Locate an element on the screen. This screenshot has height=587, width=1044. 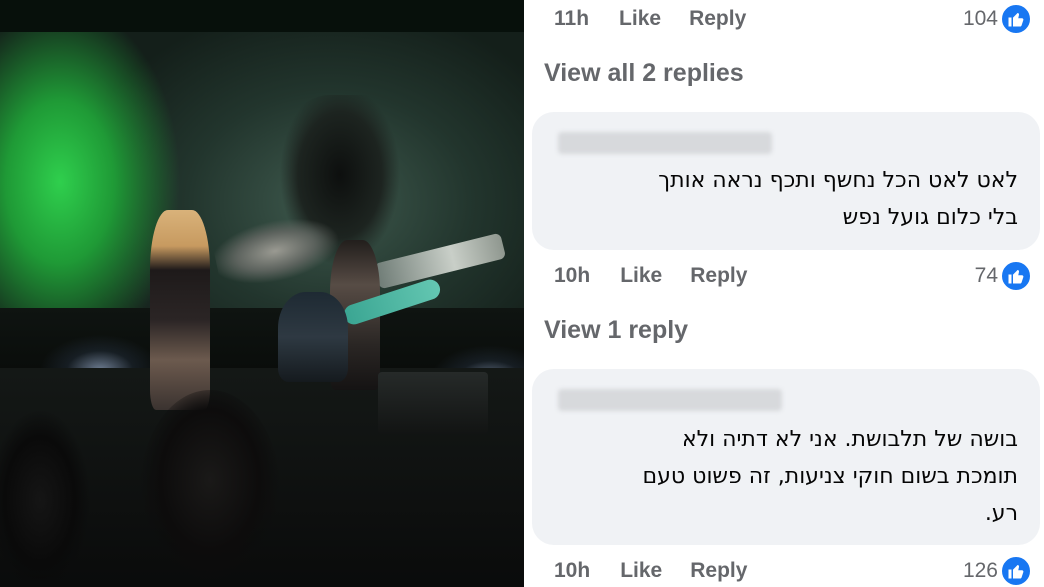
singer-figure is located at coordinates (180, 310).